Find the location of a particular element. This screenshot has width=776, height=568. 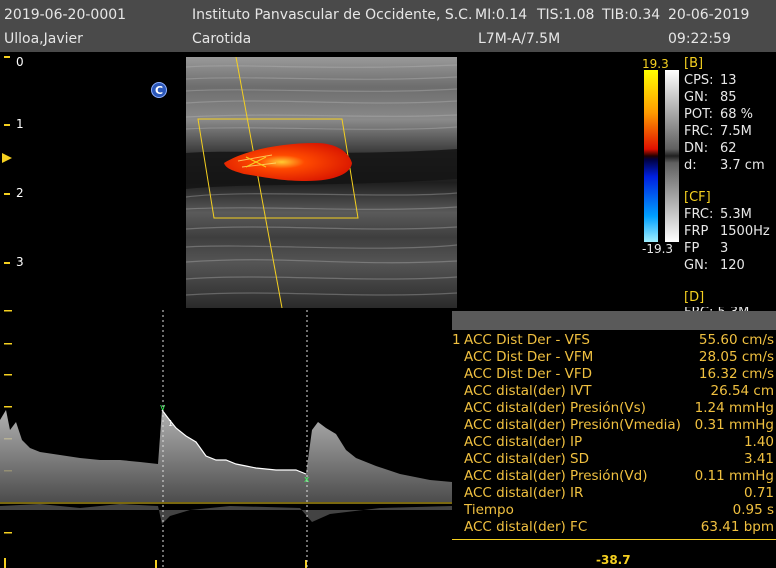

measurement-value: 0.95 s is located at coordinates (753, 510).